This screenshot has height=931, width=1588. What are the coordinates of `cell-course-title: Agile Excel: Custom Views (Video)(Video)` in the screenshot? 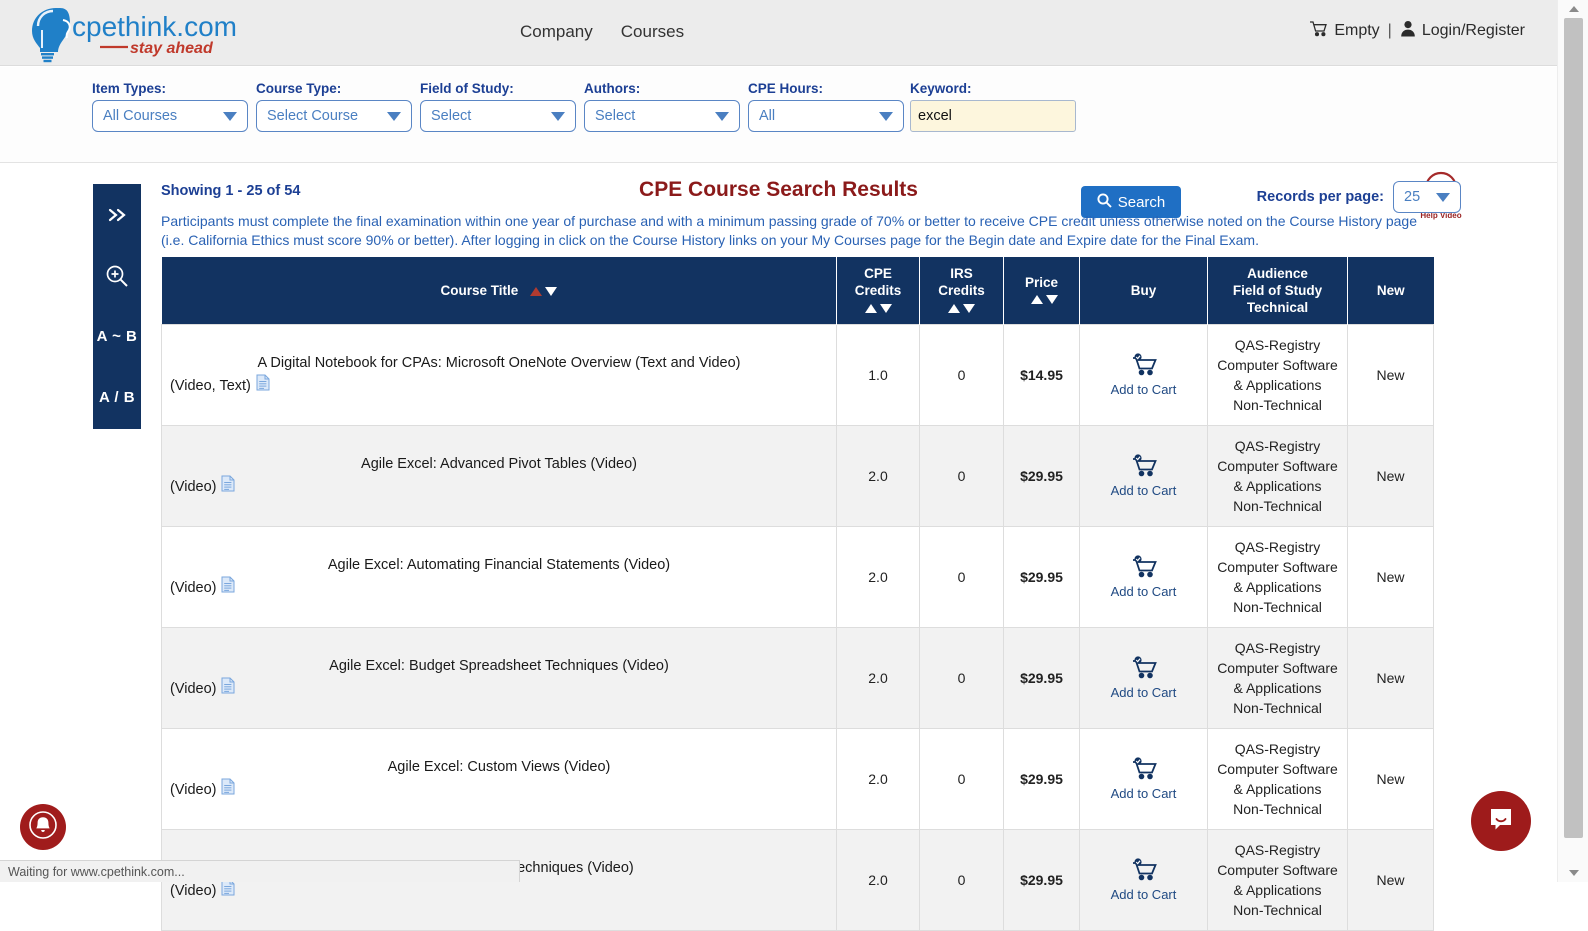 It's located at (499, 779).